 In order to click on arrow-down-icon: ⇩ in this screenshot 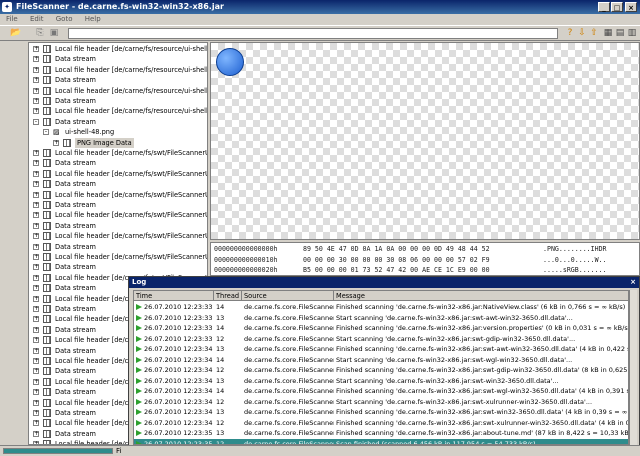, I will do `click(582, 33)`.